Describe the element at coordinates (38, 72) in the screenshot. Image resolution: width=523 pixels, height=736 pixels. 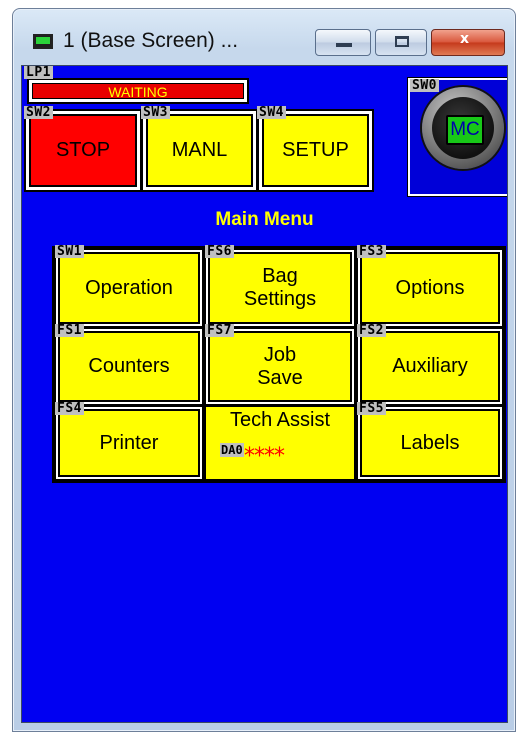
I see `lamp-tag: LP1` at that location.